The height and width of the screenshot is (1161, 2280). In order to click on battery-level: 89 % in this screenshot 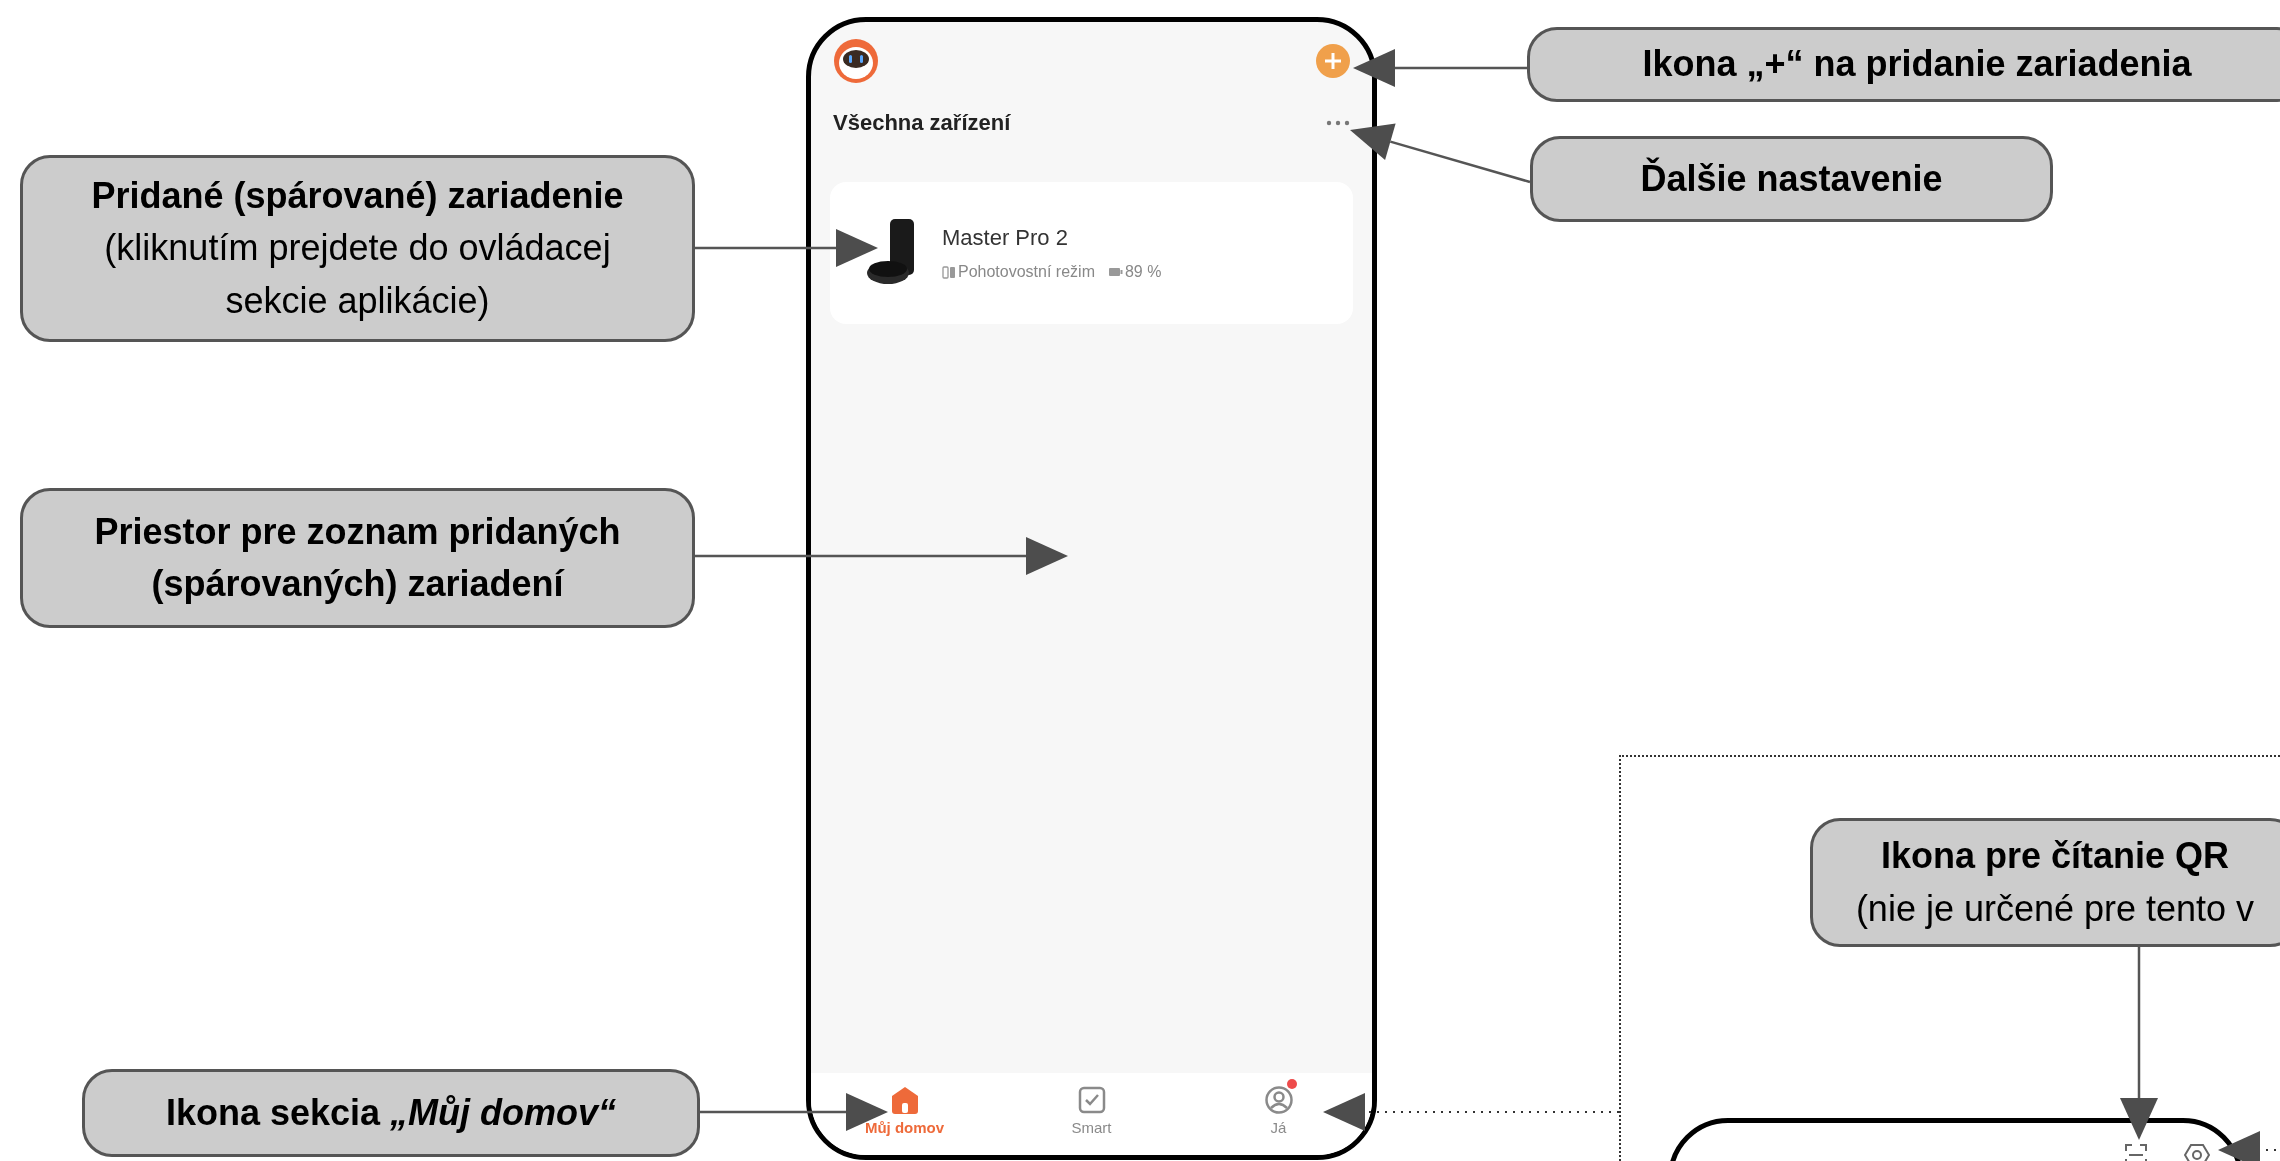, I will do `click(1143, 272)`.